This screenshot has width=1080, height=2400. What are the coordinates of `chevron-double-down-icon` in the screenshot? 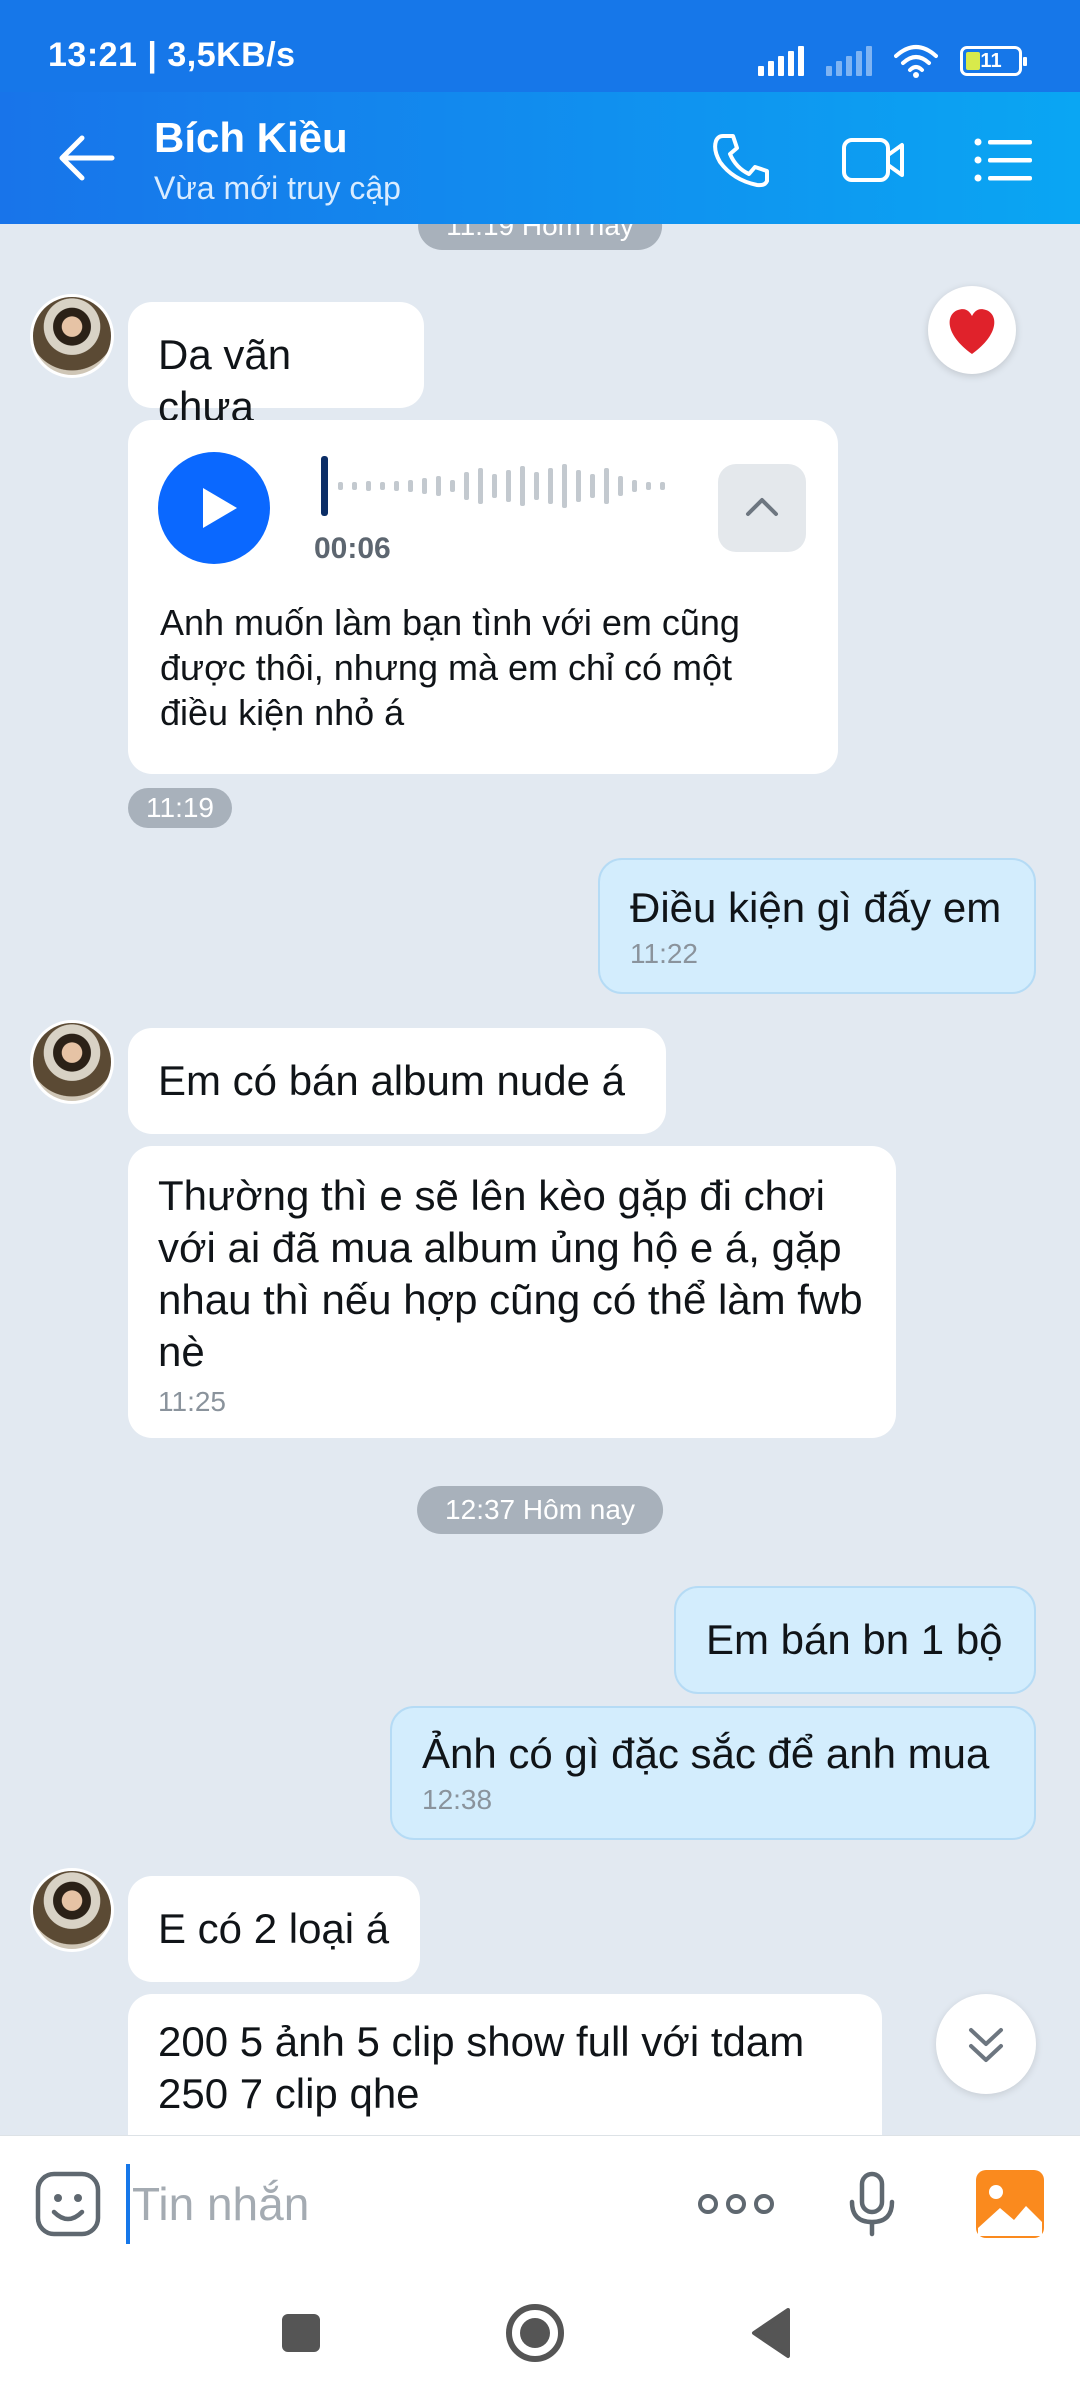 It's located at (986, 2045).